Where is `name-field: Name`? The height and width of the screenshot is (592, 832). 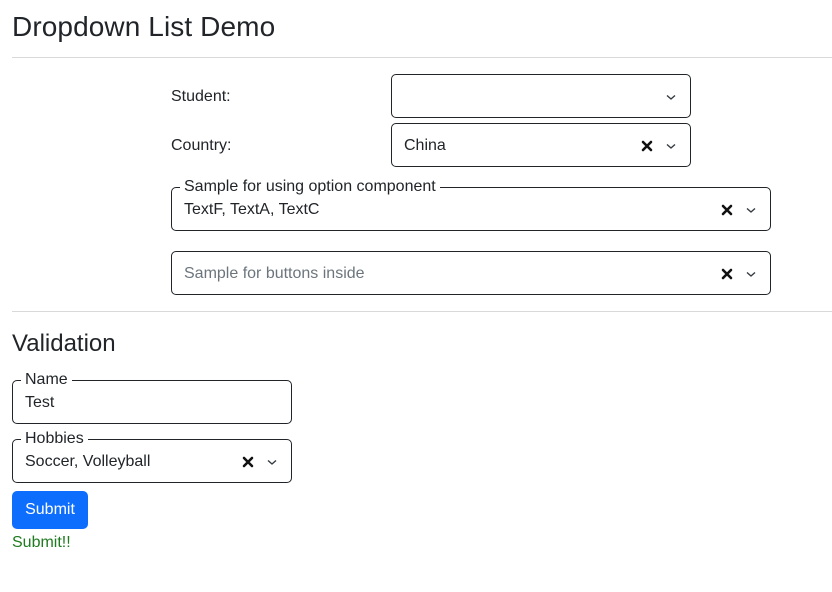
name-field: Name is located at coordinates (152, 397).